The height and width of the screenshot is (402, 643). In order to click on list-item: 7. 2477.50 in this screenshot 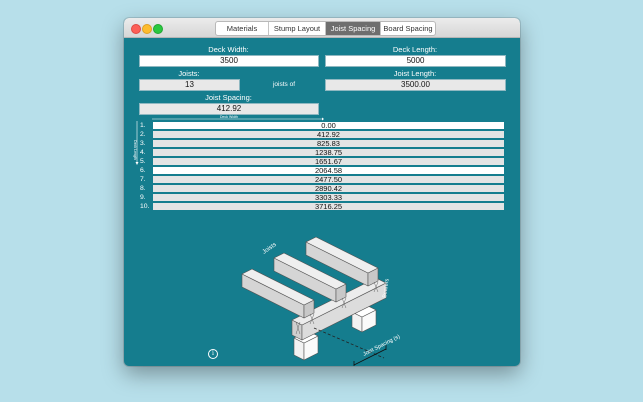, I will do `click(321, 179)`.